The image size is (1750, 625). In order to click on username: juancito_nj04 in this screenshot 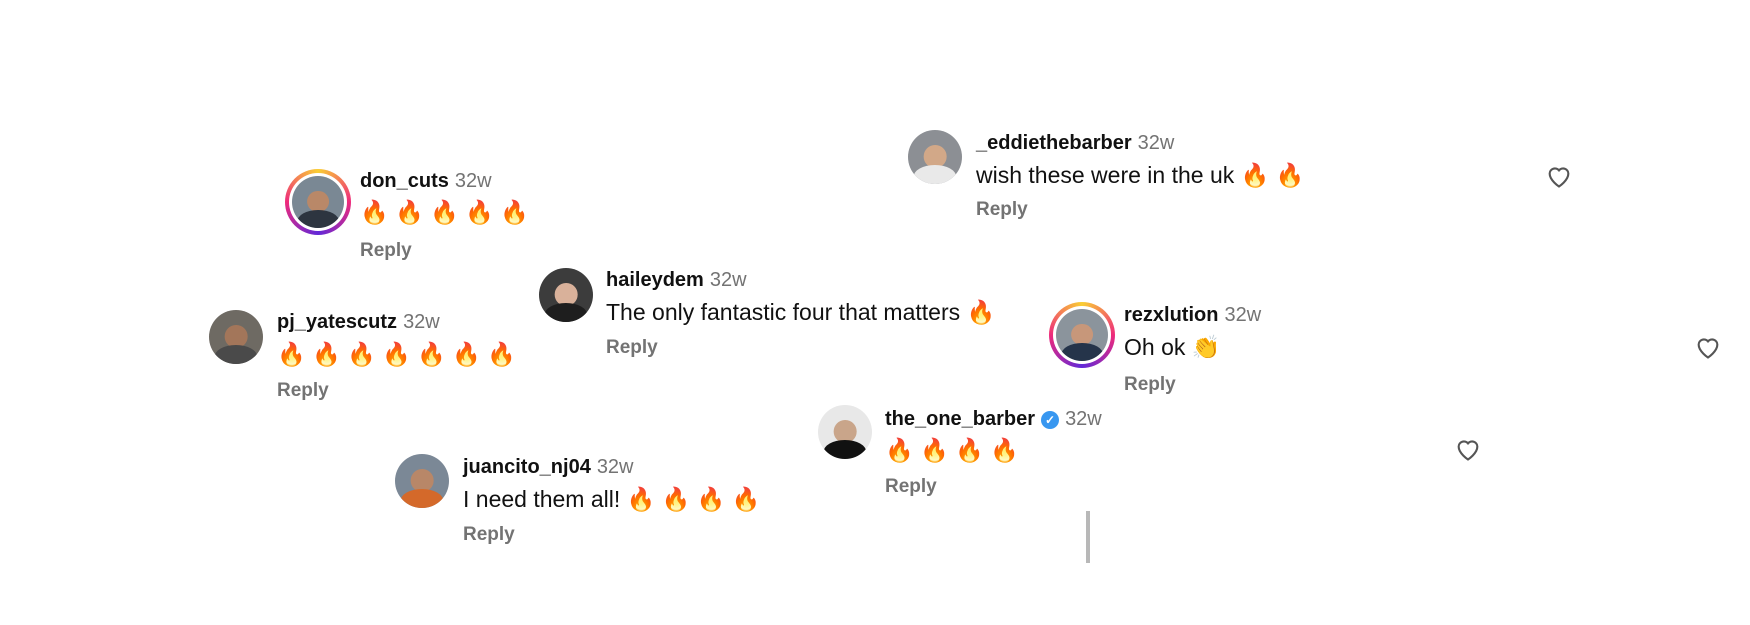, I will do `click(527, 467)`.